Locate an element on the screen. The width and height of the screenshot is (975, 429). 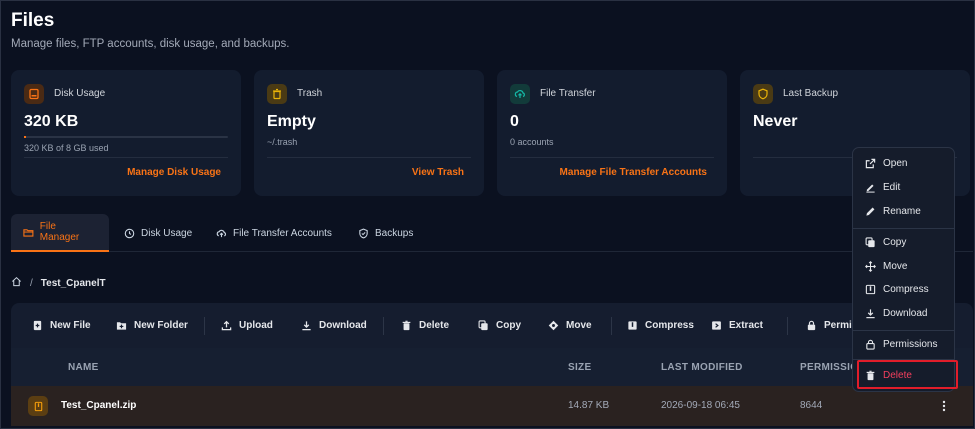
upload-icon is located at coordinates (226, 325).